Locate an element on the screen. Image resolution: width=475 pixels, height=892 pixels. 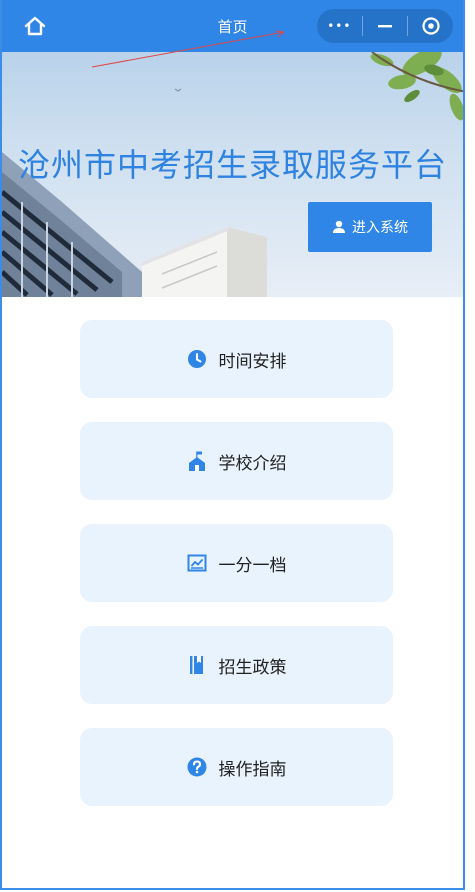
chart-icon is located at coordinates (197, 563).